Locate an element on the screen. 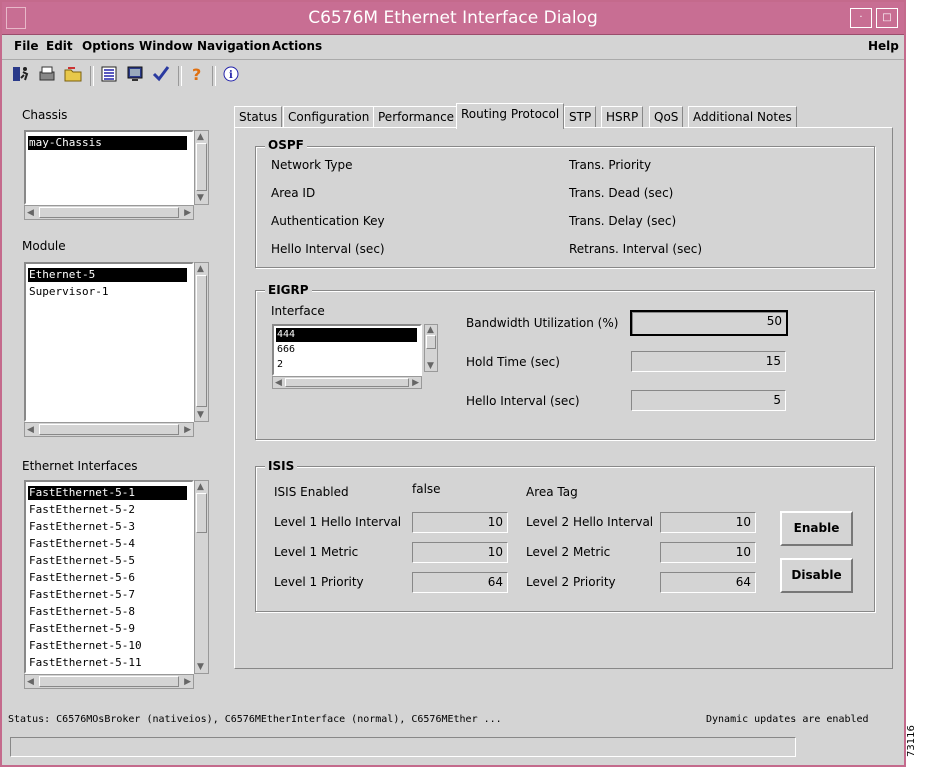  menu-actions: Actions is located at coordinates (297, 46).